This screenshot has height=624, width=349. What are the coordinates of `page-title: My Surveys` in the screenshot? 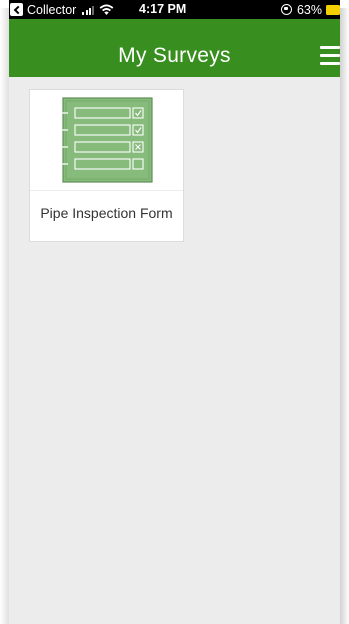 It's located at (174, 55).